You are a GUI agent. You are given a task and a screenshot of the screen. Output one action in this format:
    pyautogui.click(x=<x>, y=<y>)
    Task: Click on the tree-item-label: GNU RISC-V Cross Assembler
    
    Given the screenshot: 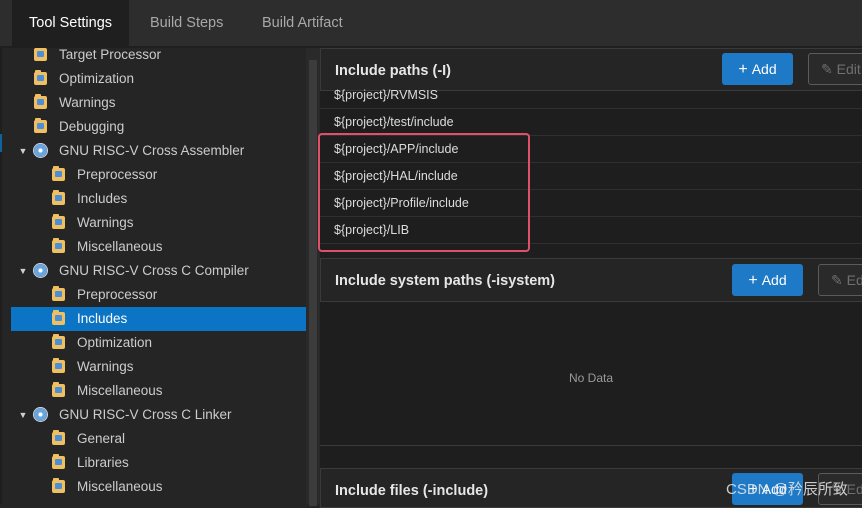 What is the action you would take?
    pyautogui.click(x=152, y=150)
    